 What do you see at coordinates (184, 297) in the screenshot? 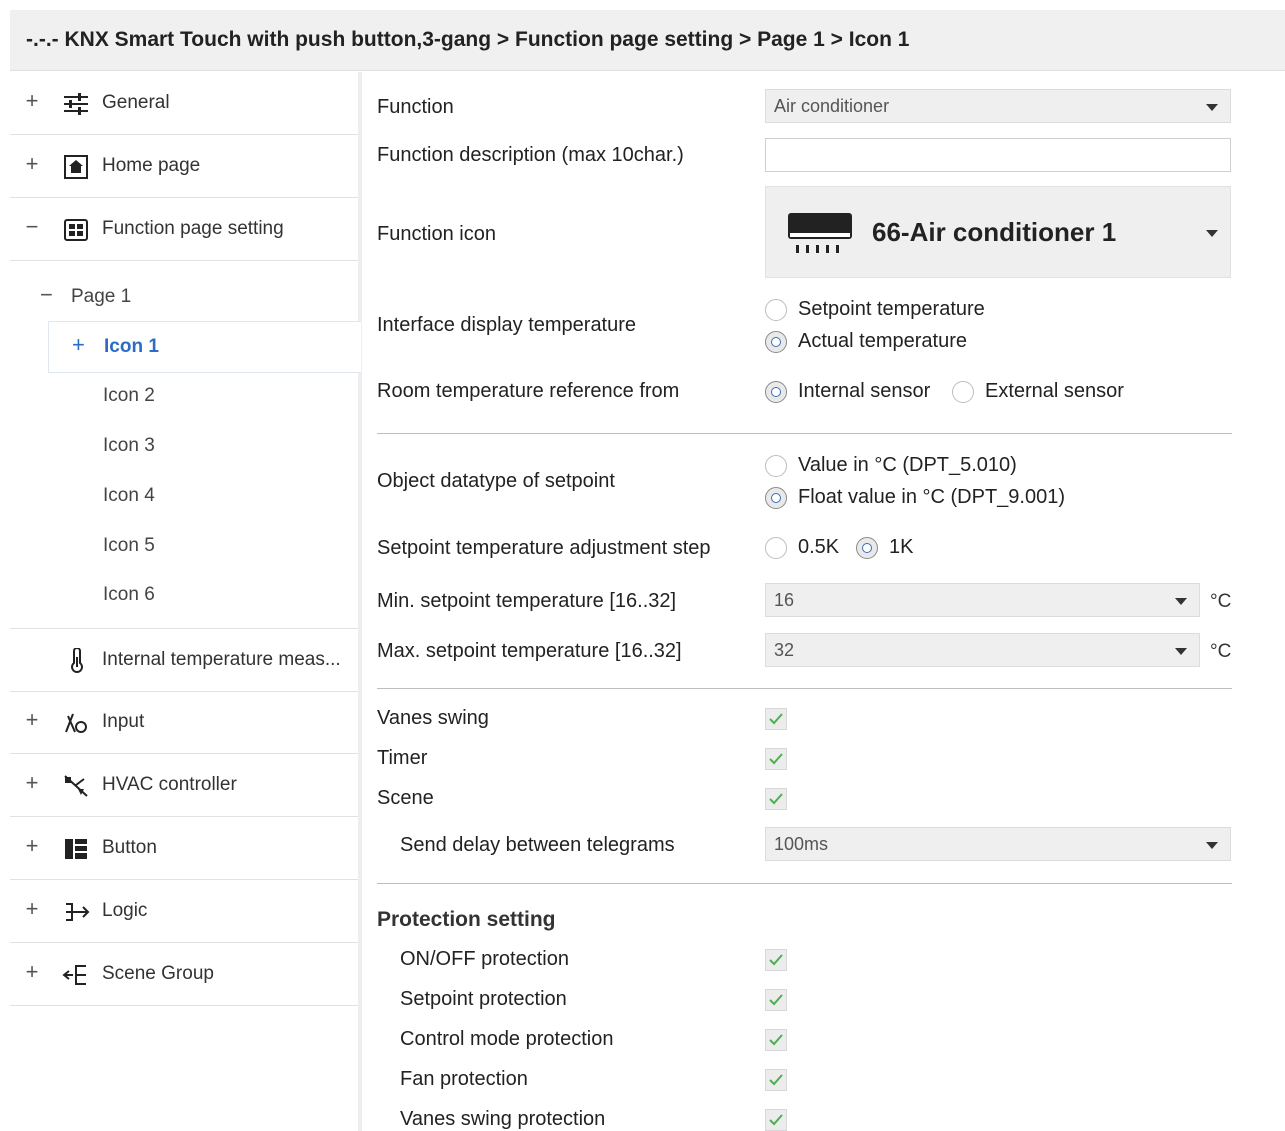
I see `sidebar-item-page-1: − Page 1` at bounding box center [184, 297].